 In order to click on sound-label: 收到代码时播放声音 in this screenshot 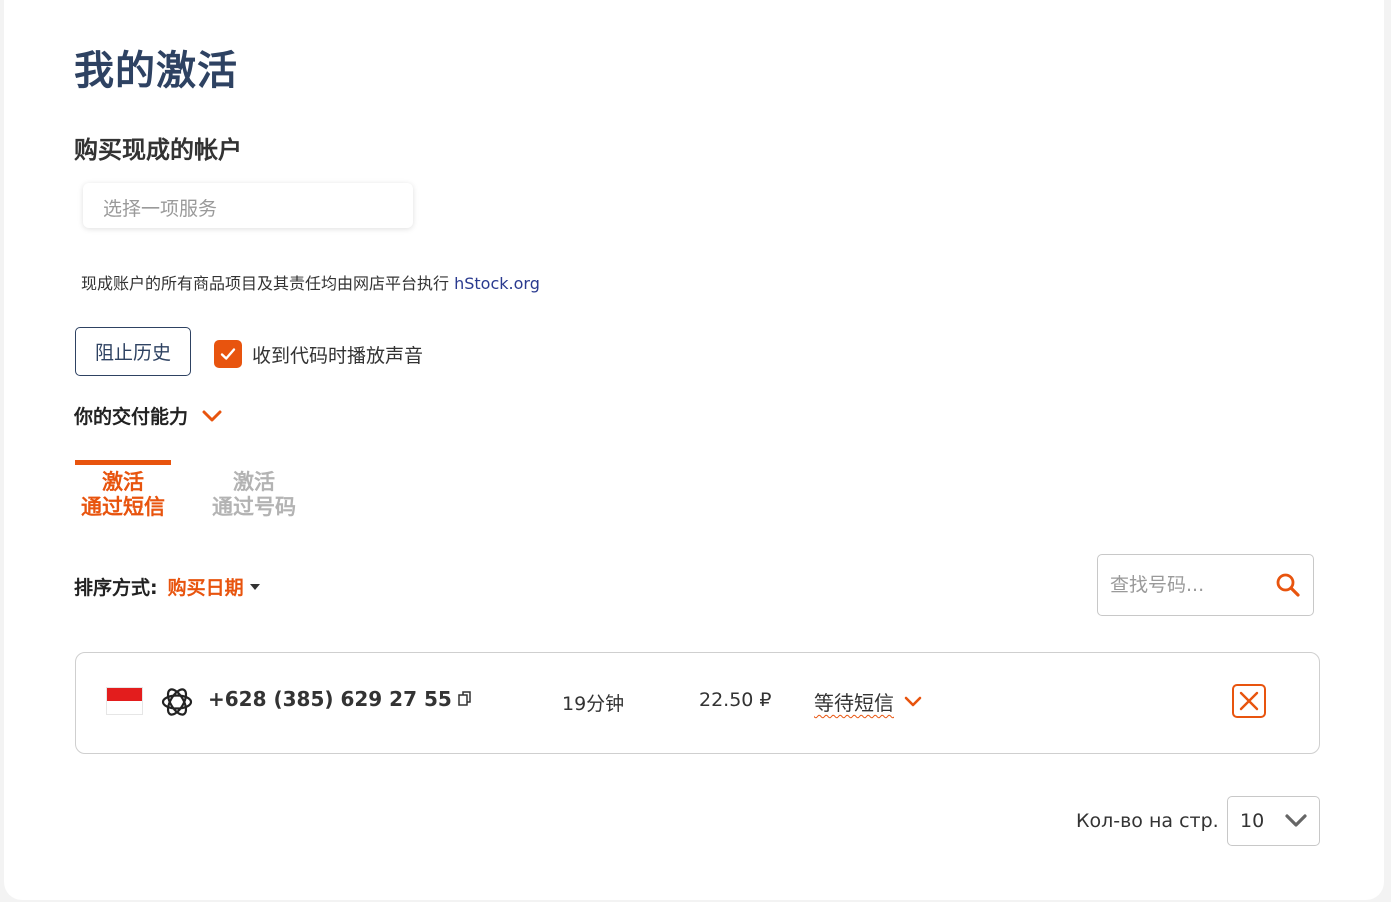, I will do `click(338, 355)`.